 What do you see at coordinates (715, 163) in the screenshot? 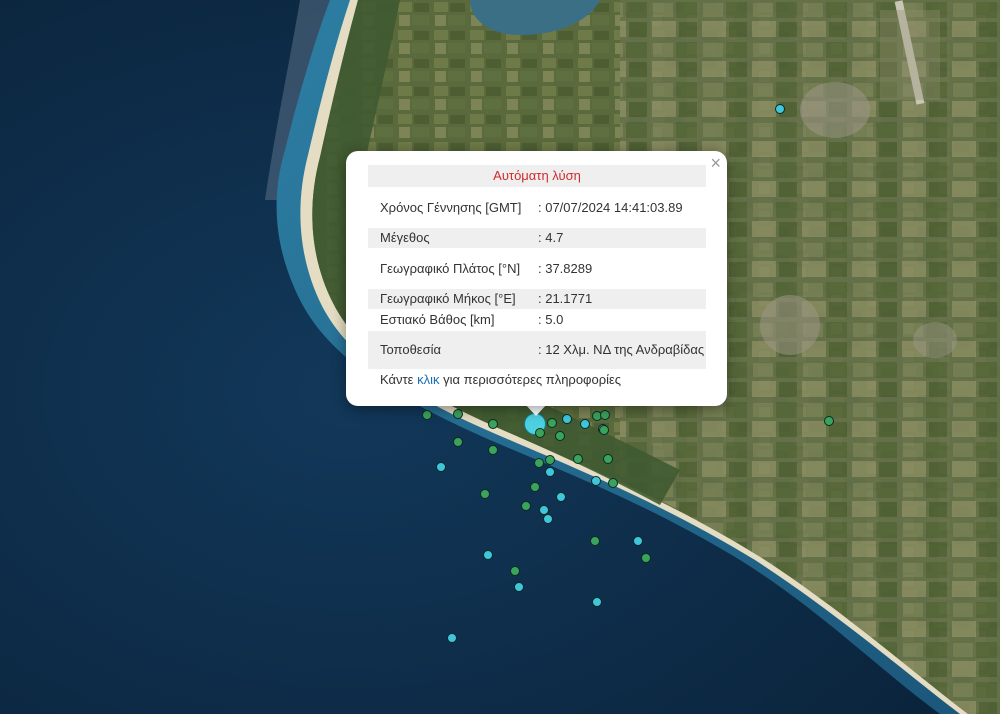
I see `close-icon: ×` at bounding box center [715, 163].